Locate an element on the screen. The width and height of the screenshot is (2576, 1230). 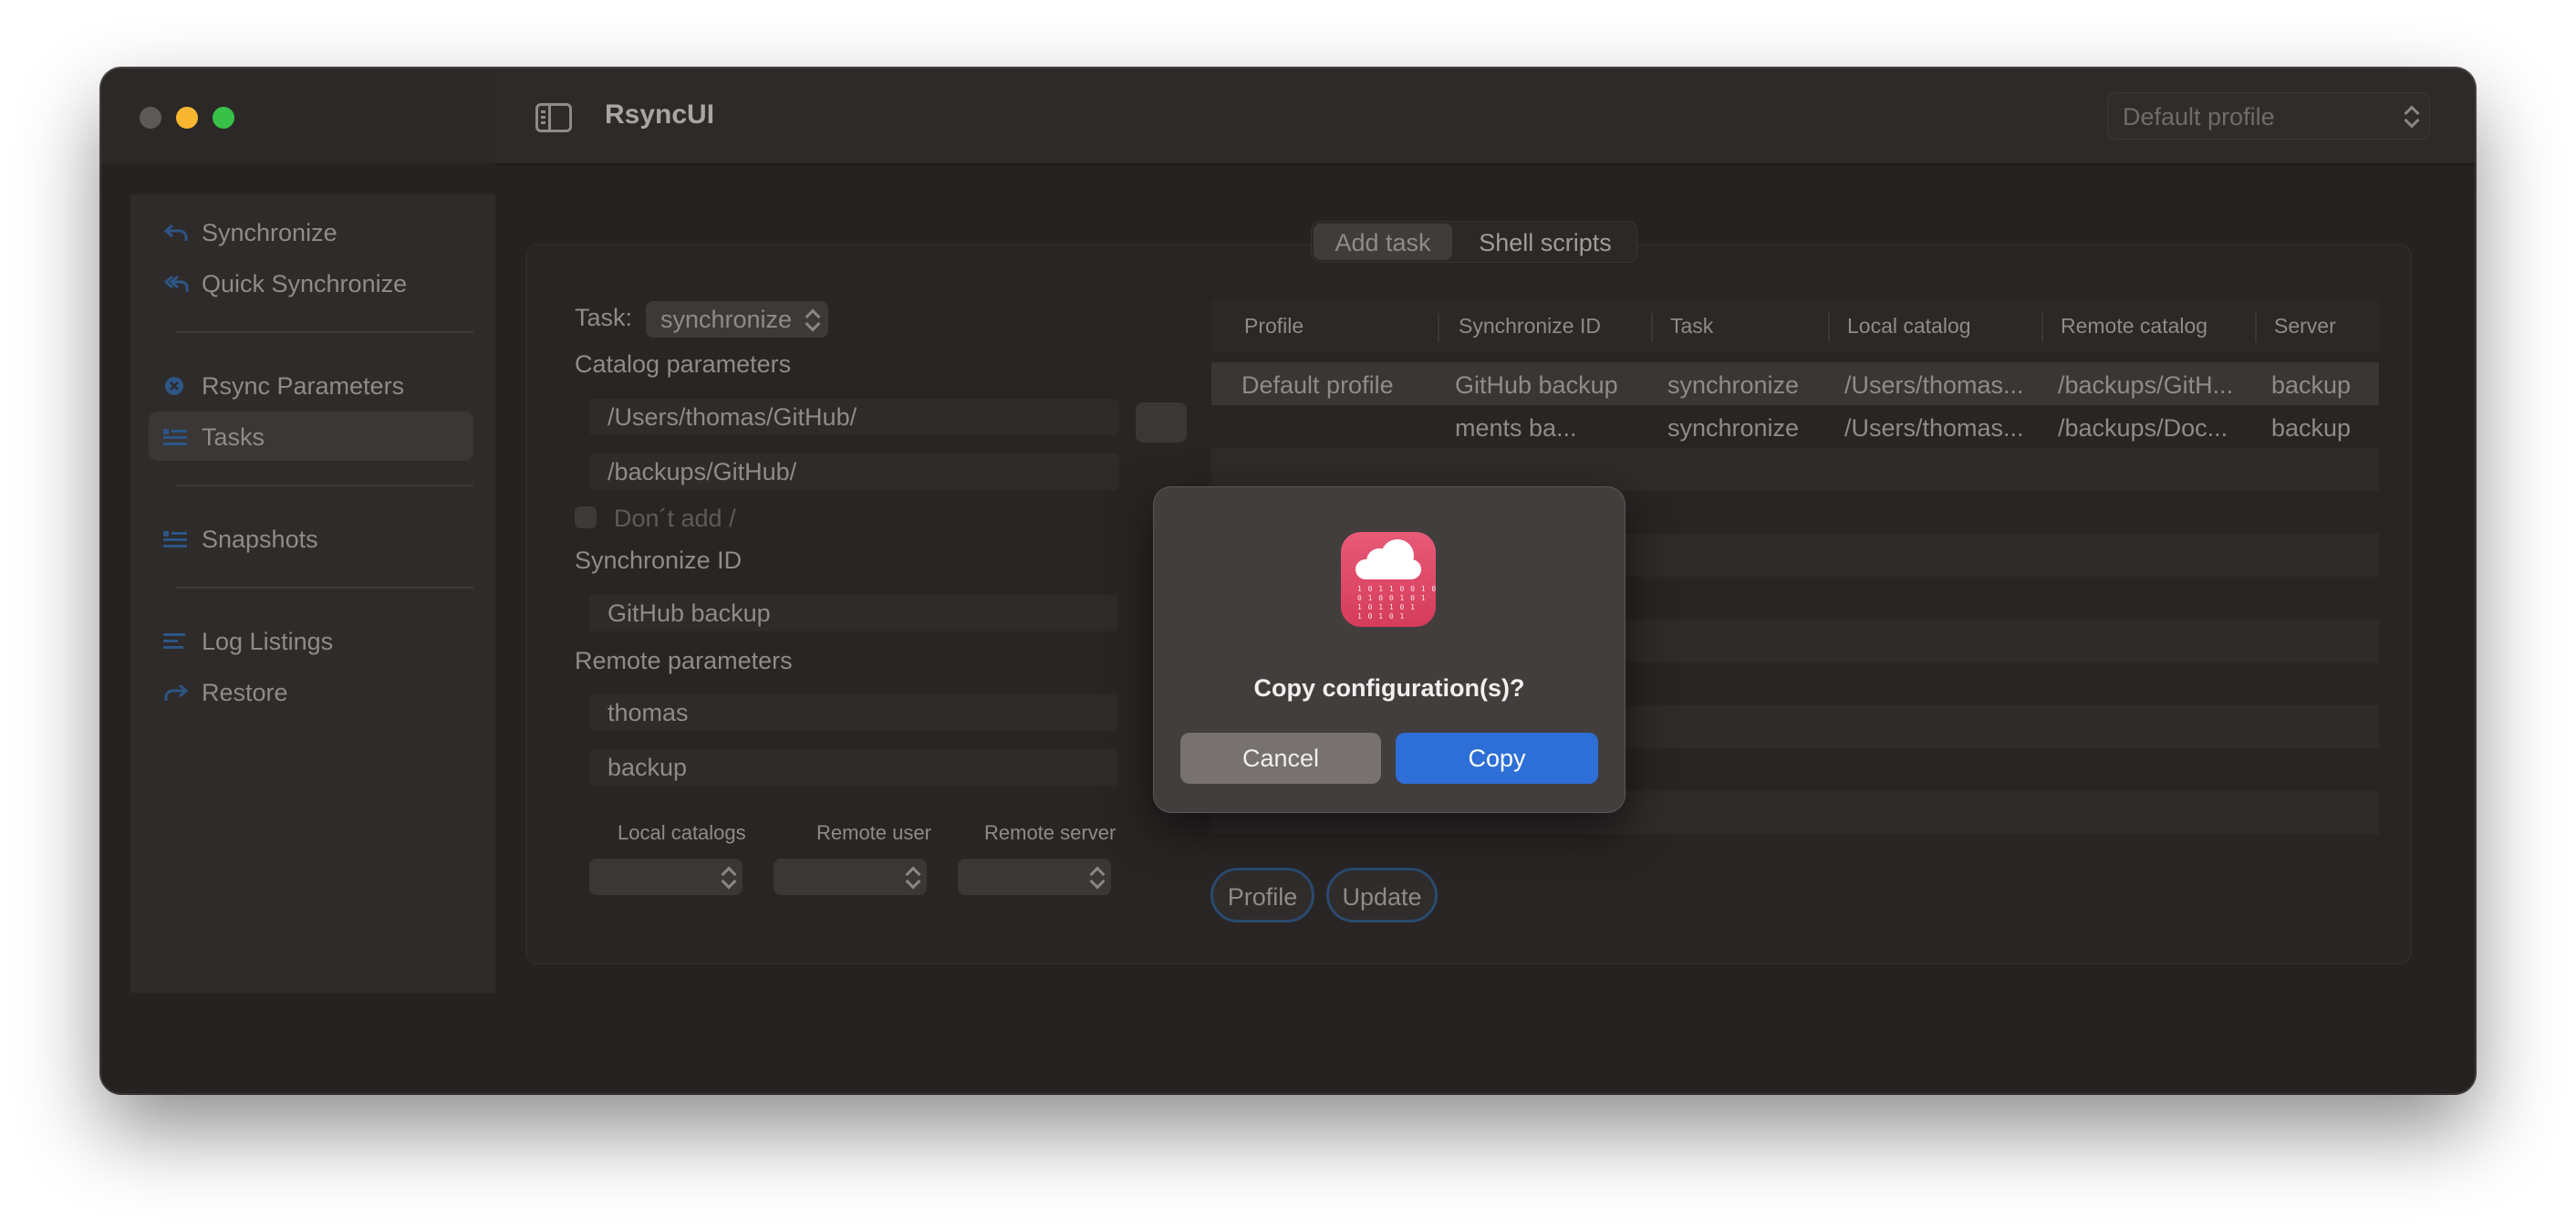
title-bar: RsyncUI Default profile is located at coordinates (1288, 116).